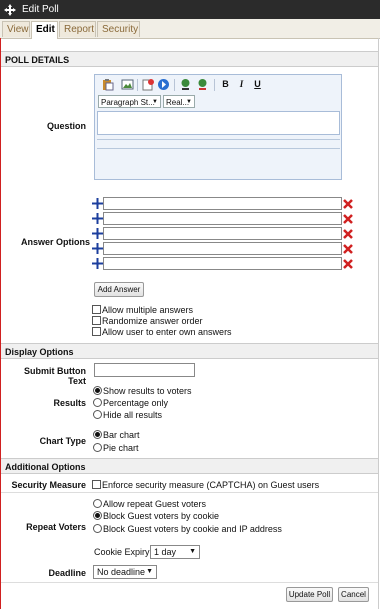 The width and height of the screenshot is (380, 609). I want to click on section-poll-details: POLL DETAILS, so click(189, 59).